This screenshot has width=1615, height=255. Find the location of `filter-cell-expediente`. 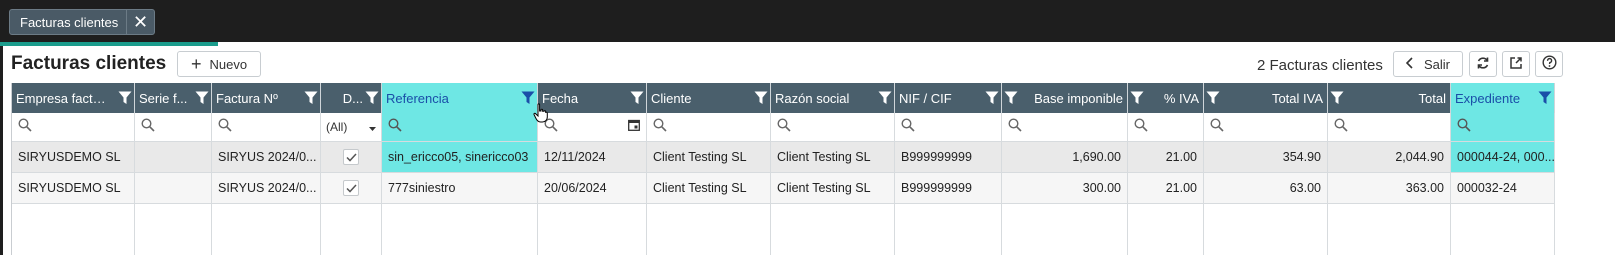

filter-cell-expediente is located at coordinates (1503, 127).